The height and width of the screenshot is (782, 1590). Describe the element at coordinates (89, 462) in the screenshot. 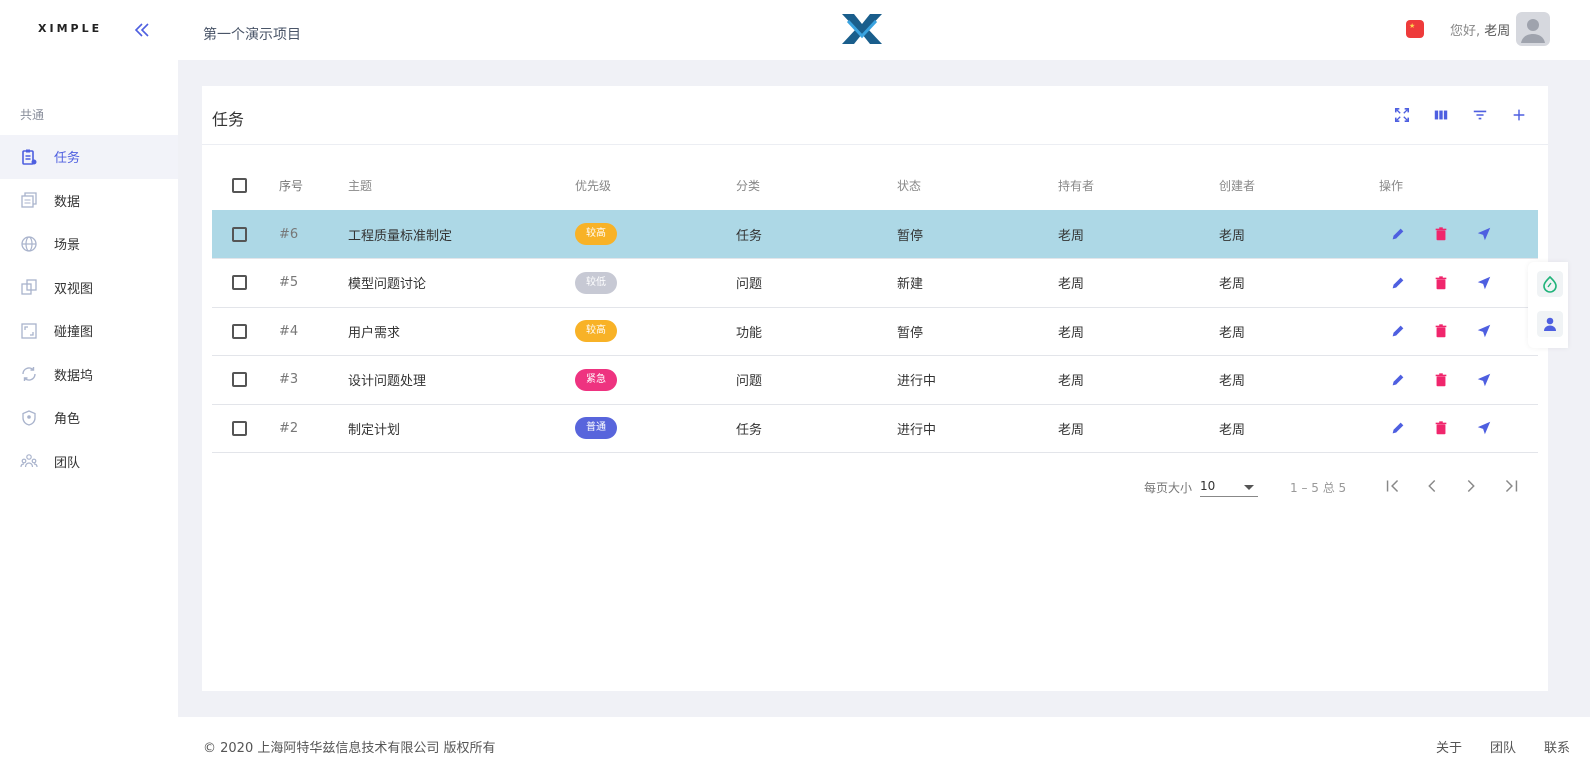

I see `sidebar-item-team: 团队` at that location.